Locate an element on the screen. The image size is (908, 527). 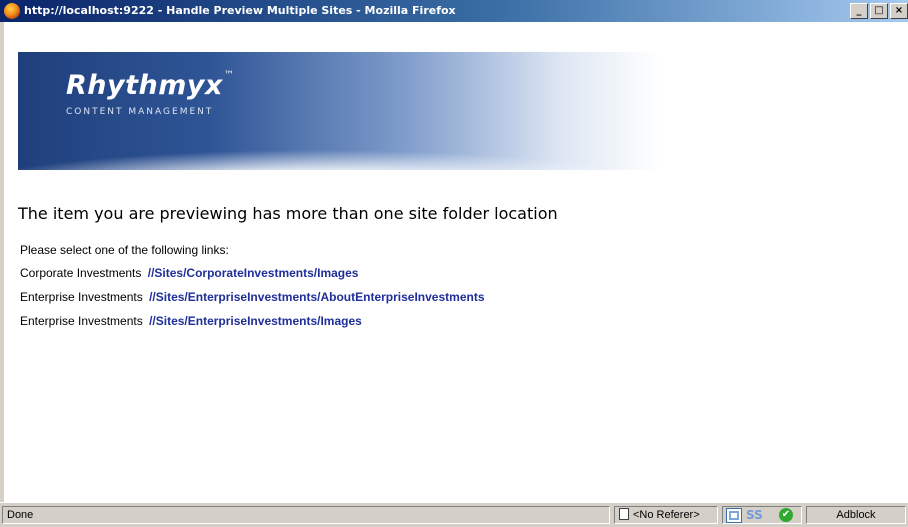
window-controls: _ □ × is located at coordinates (879, 11).